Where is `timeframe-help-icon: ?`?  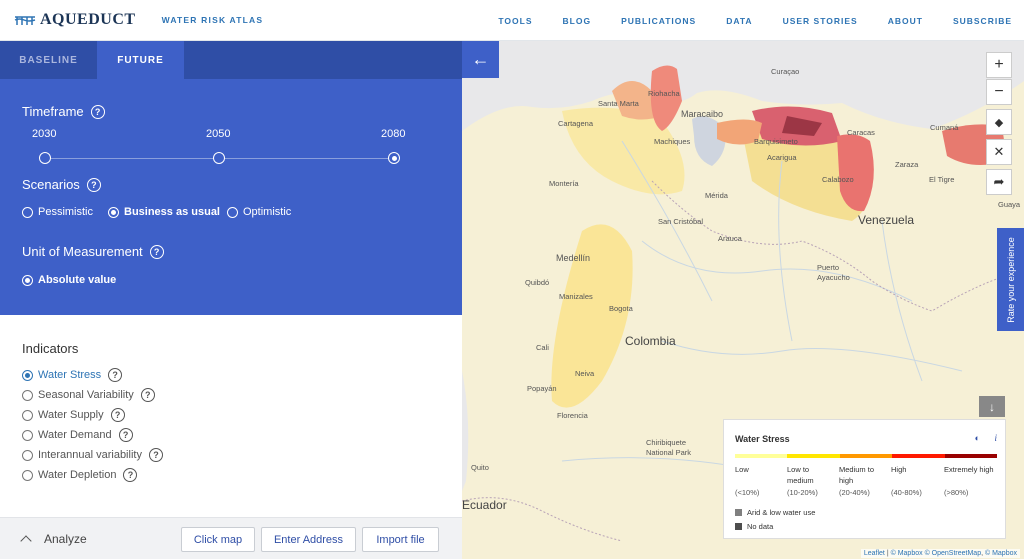 timeframe-help-icon: ? is located at coordinates (97, 111).